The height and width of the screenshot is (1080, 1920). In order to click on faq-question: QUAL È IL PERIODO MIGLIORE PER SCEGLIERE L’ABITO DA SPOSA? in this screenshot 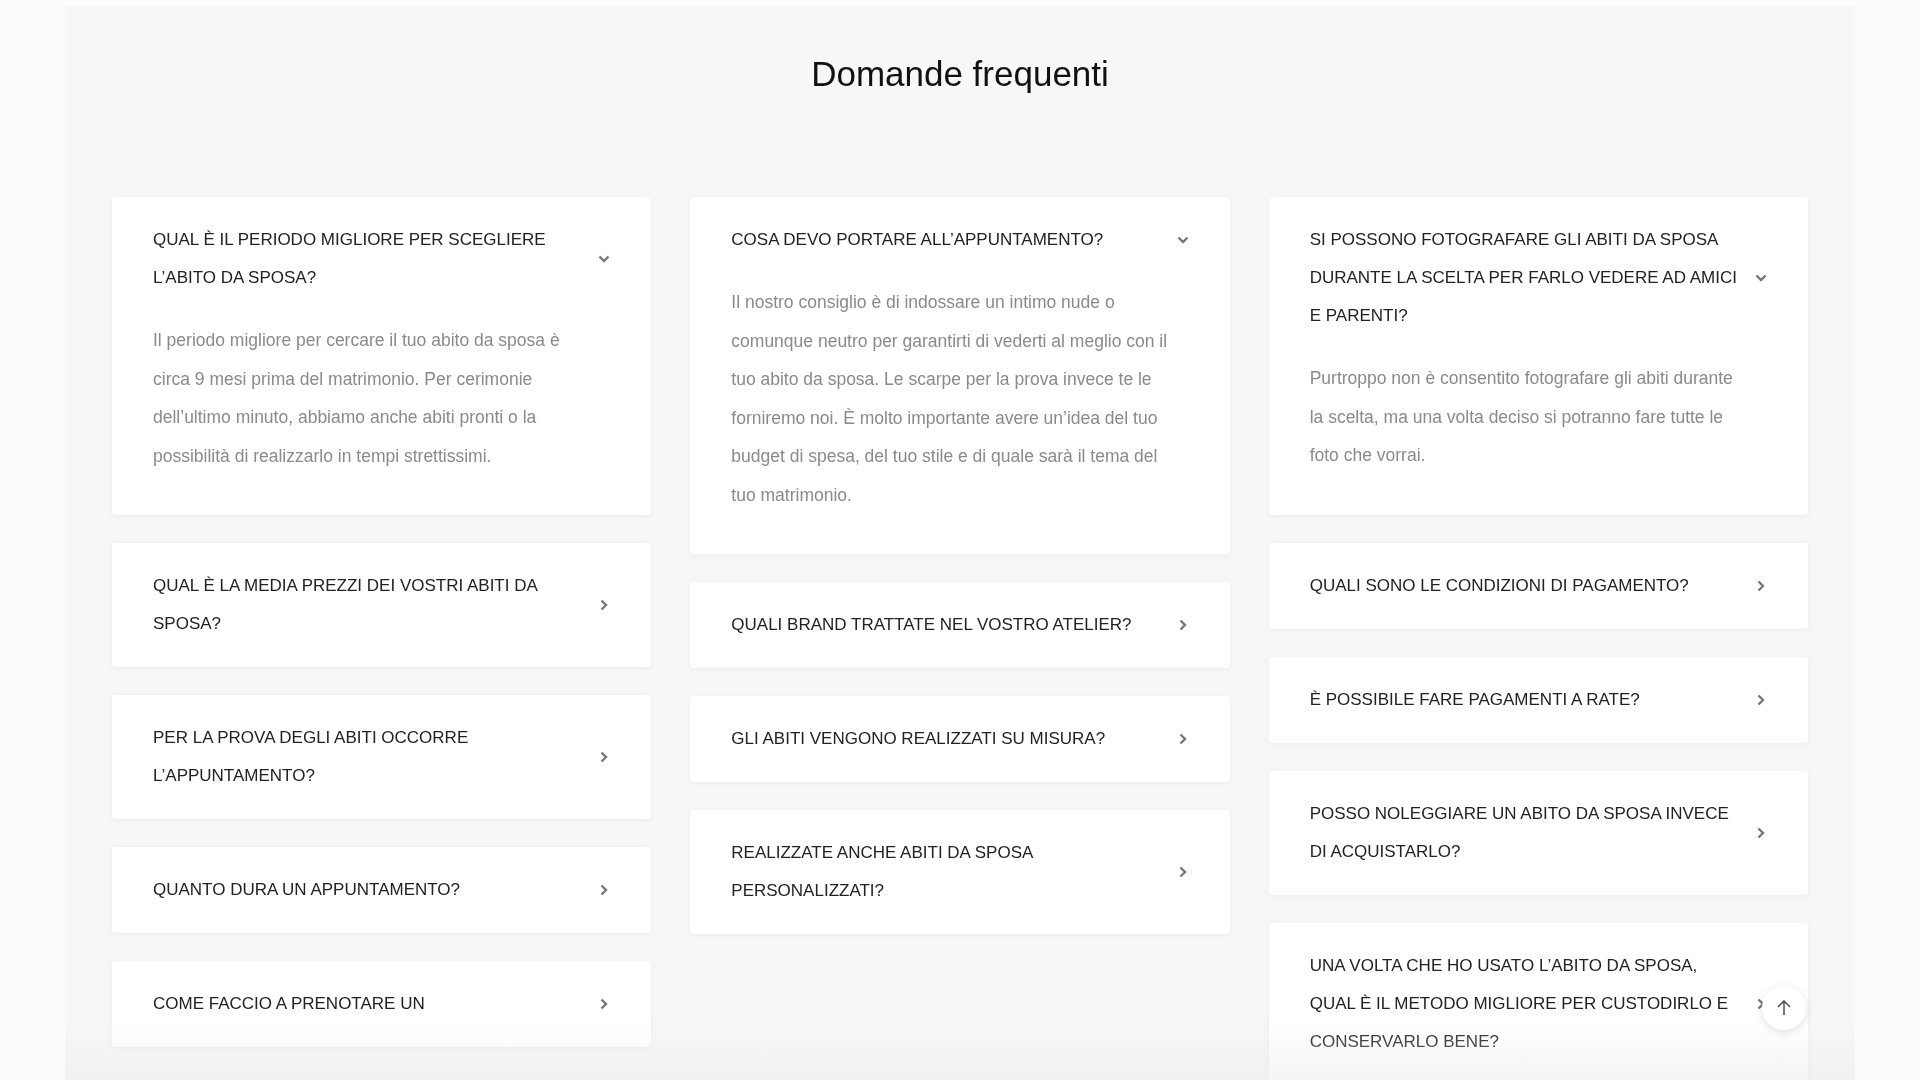, I will do `click(369, 259)`.